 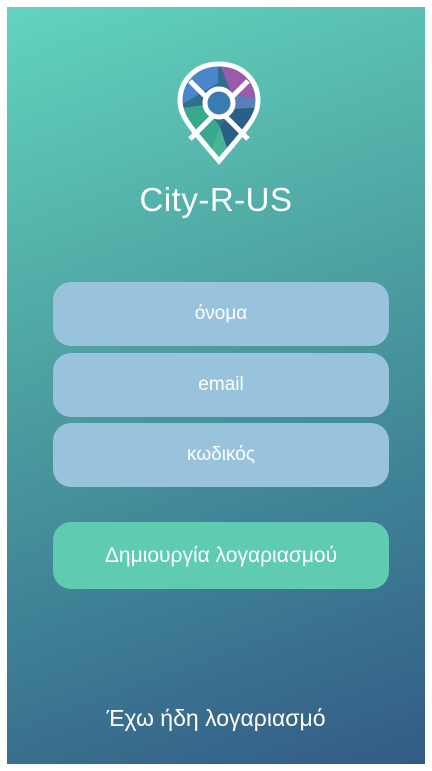 What do you see at coordinates (221, 555) in the screenshot?
I see `create-account-button: Δημιουργία λογαριασμού` at bounding box center [221, 555].